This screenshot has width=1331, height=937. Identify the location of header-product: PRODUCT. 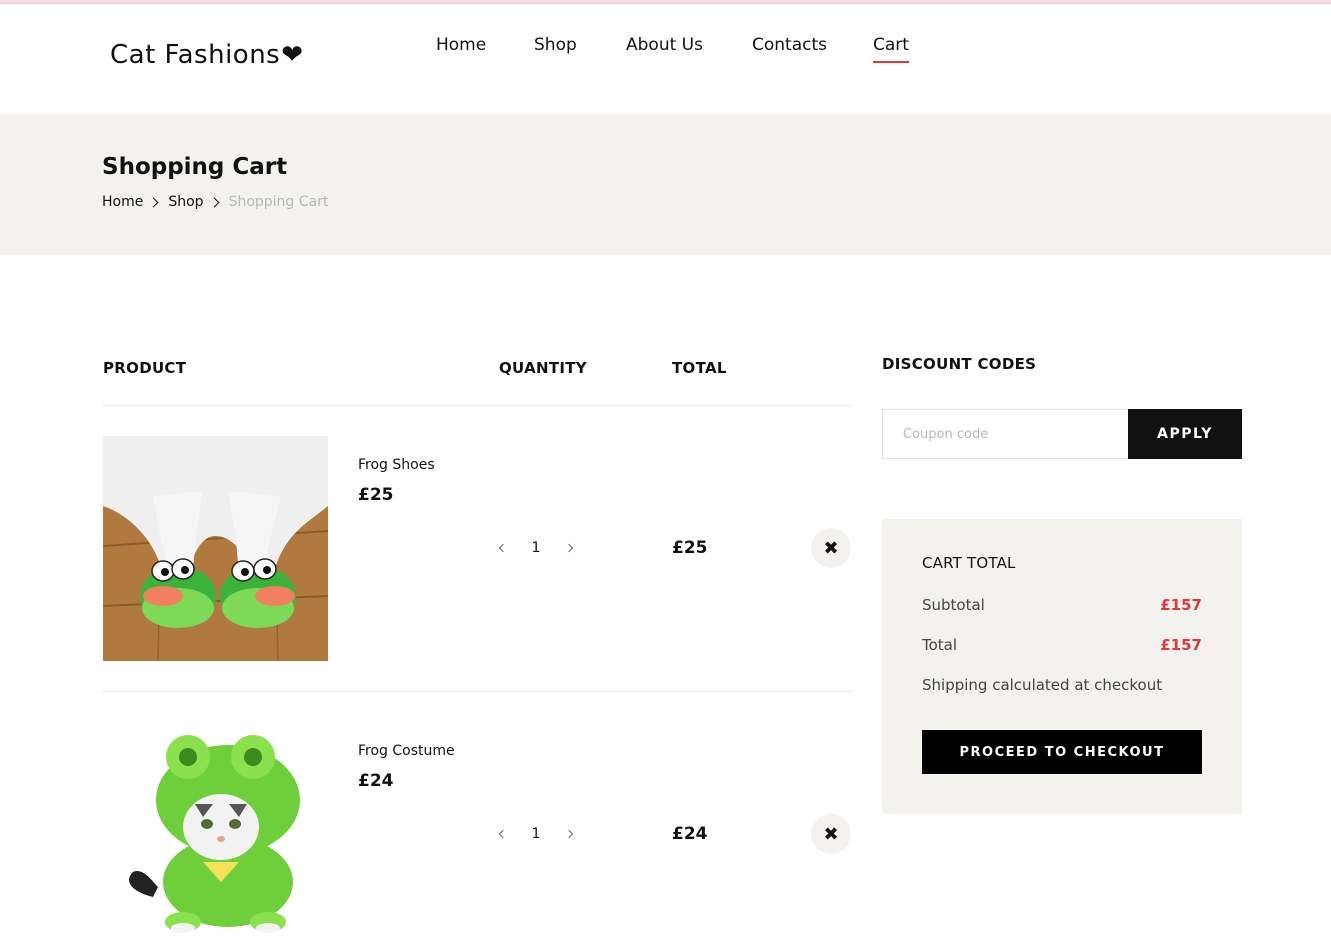
(145, 368).